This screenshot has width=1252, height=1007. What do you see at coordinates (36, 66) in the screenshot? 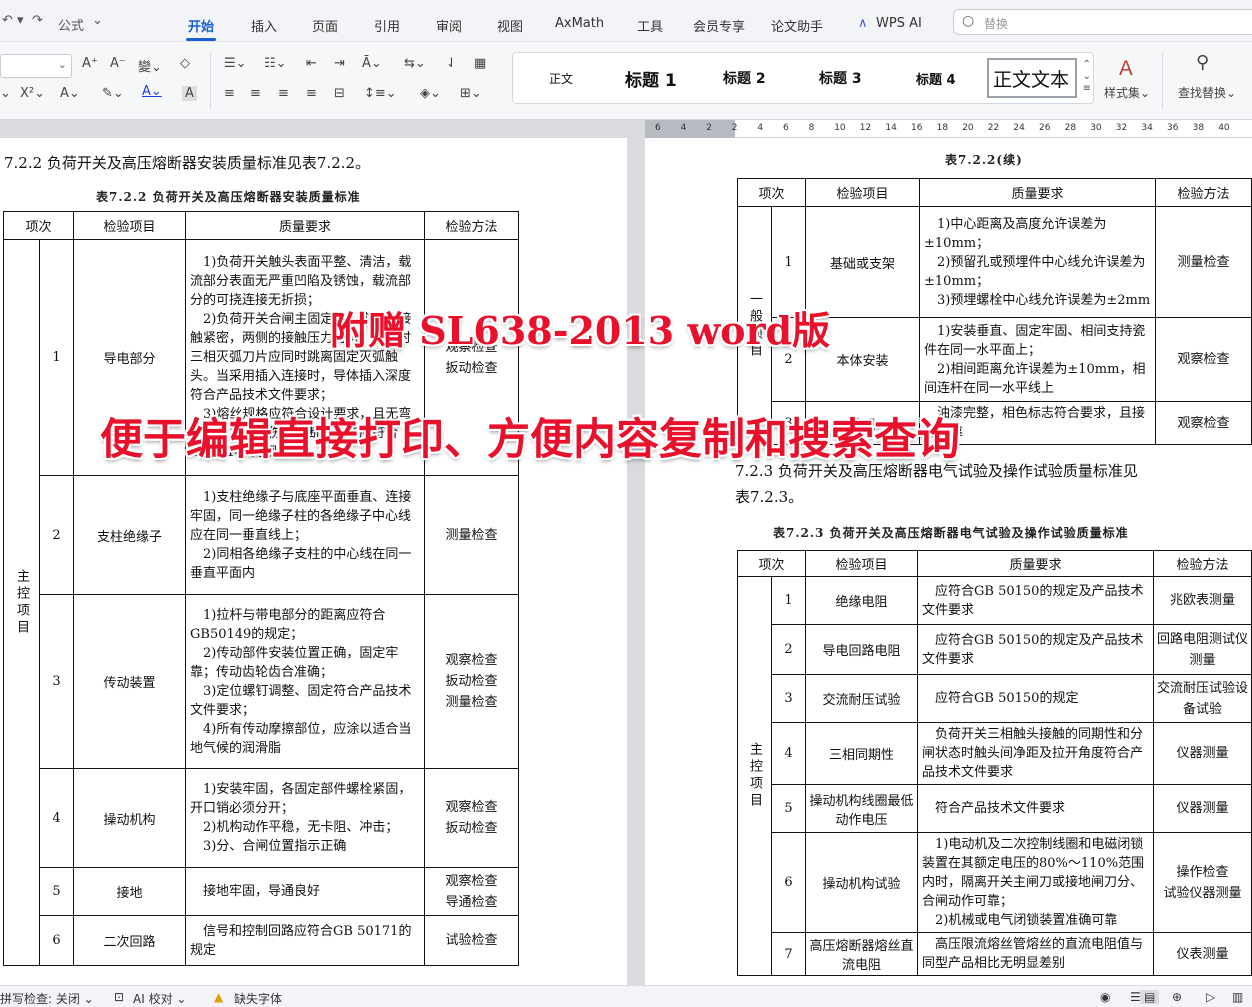
I see `font-size-select: ⌄` at bounding box center [36, 66].